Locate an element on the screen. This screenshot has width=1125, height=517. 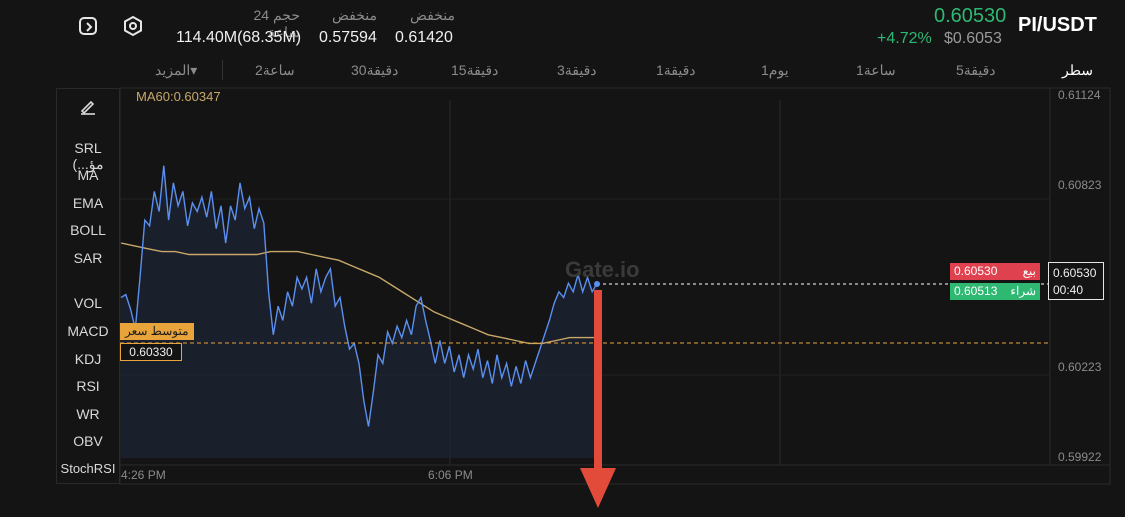
buy-price: 0.60513 is located at coordinates (976, 291).